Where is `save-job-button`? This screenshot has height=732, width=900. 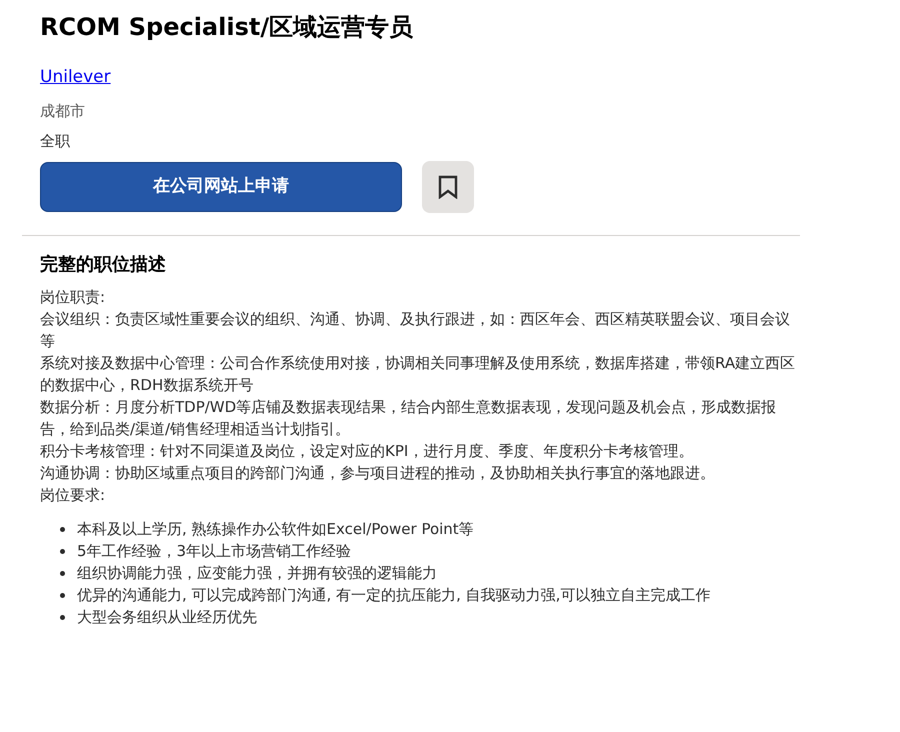 save-job-button is located at coordinates (448, 187).